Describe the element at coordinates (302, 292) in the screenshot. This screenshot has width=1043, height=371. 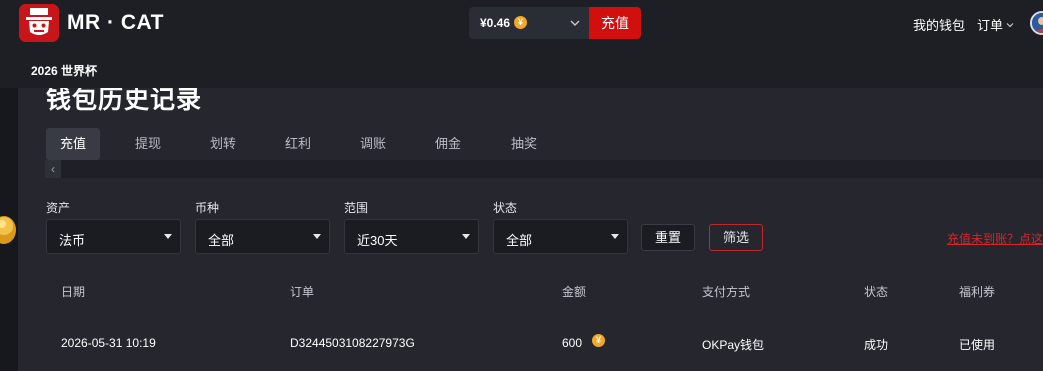
I see `column-header-order: 订单` at that location.